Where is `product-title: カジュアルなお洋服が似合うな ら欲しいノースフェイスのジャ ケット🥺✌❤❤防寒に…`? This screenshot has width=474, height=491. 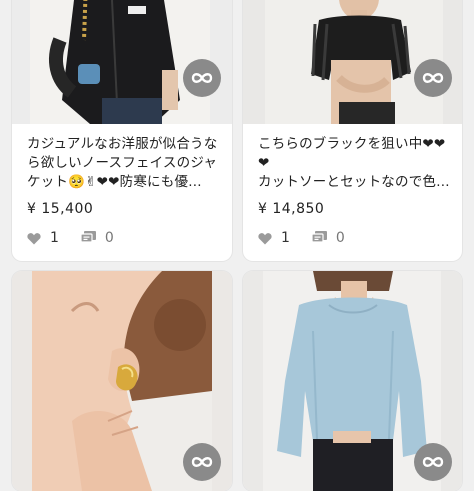 product-title: カジュアルなお洋服が似合うな ら欲しいノースフェイスのジャ ケット🥺✌❤❤防寒に… is located at coordinates (125, 163).